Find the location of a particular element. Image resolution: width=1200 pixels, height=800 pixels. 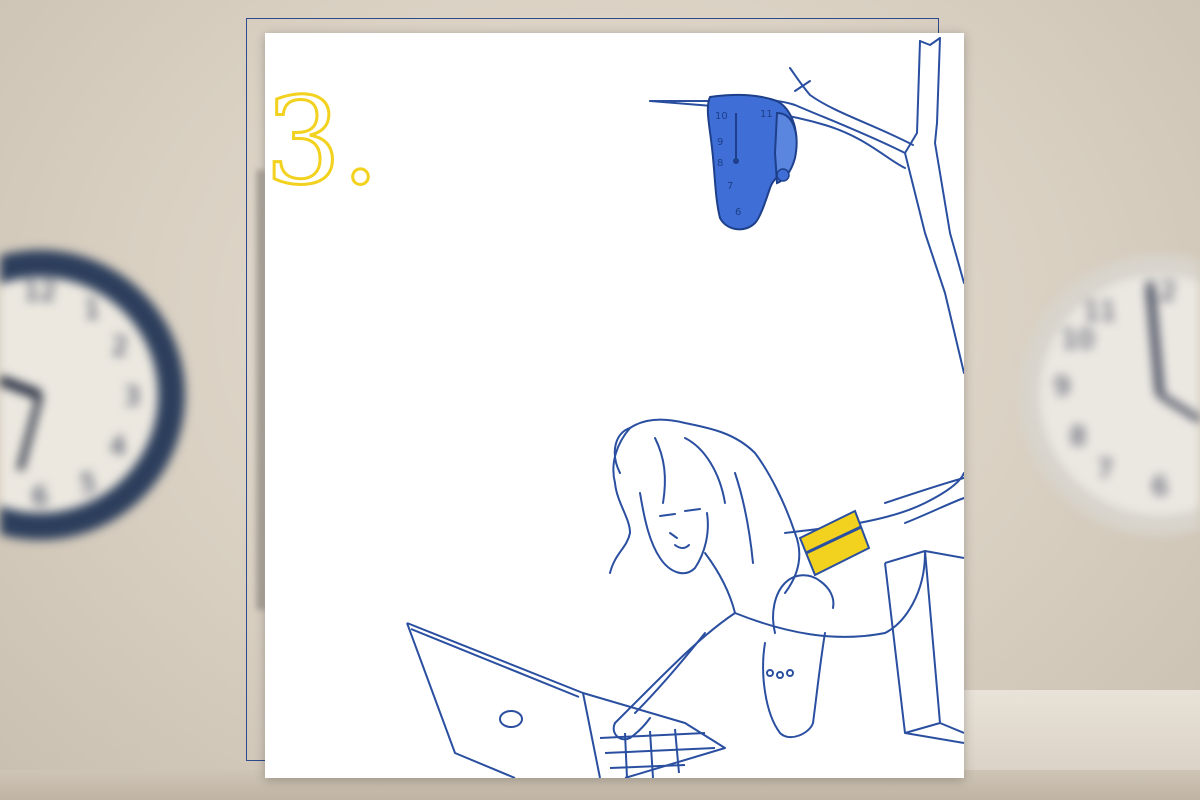

step-number: 3. is located at coordinates (322, 142).